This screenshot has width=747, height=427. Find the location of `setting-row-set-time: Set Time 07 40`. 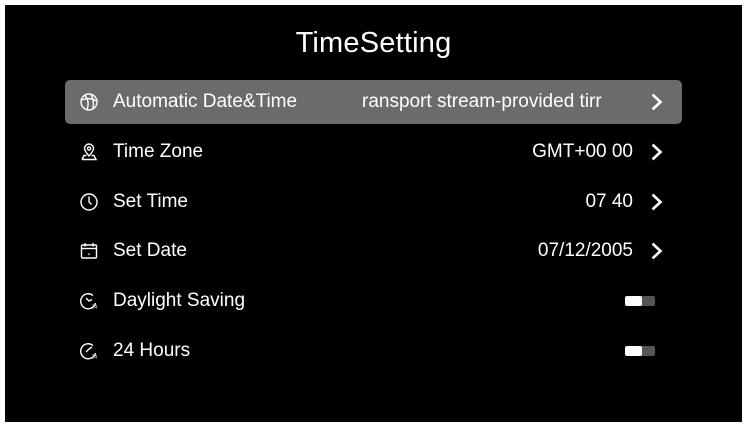

setting-row-set-time: Set Time 07 40 is located at coordinates (373, 202).